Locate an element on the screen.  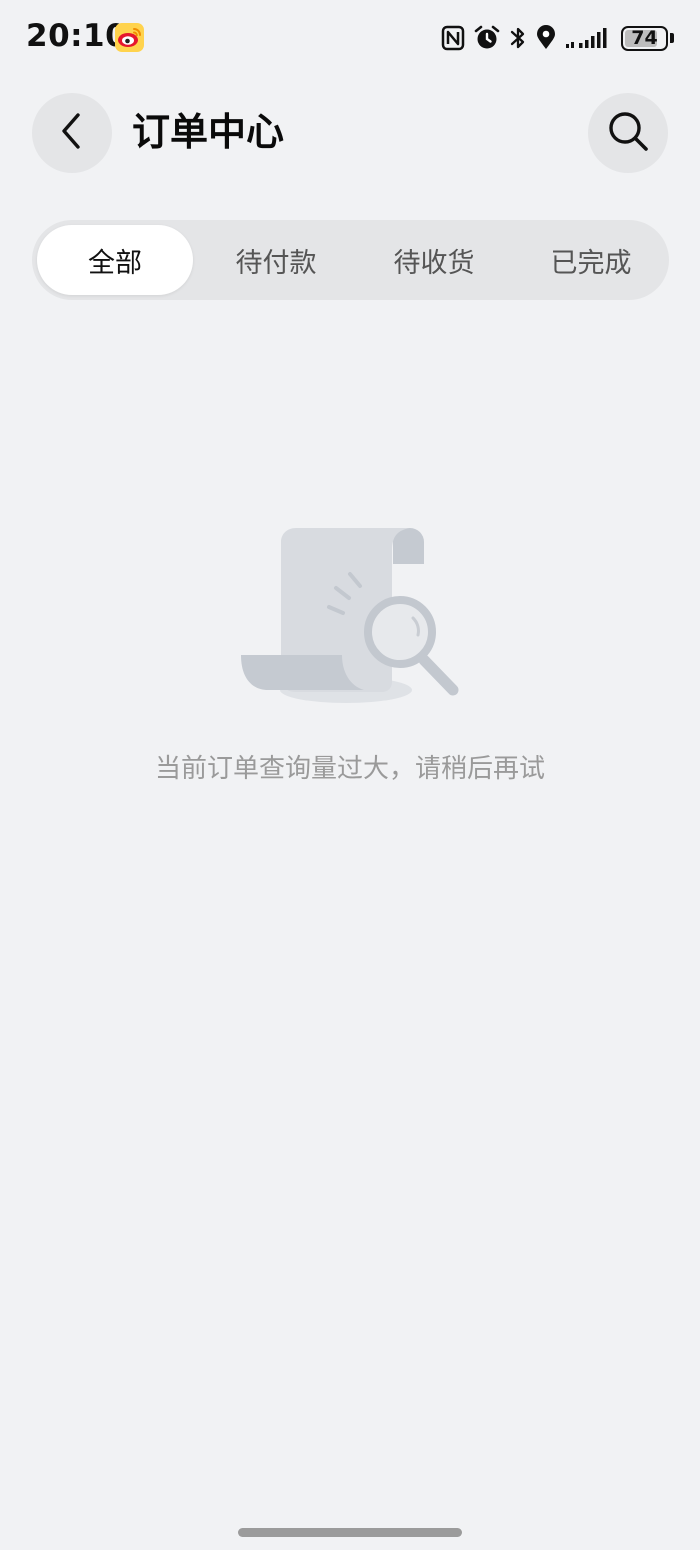
tab-pending-receipt: 待收货 is located at coordinates (434, 260).